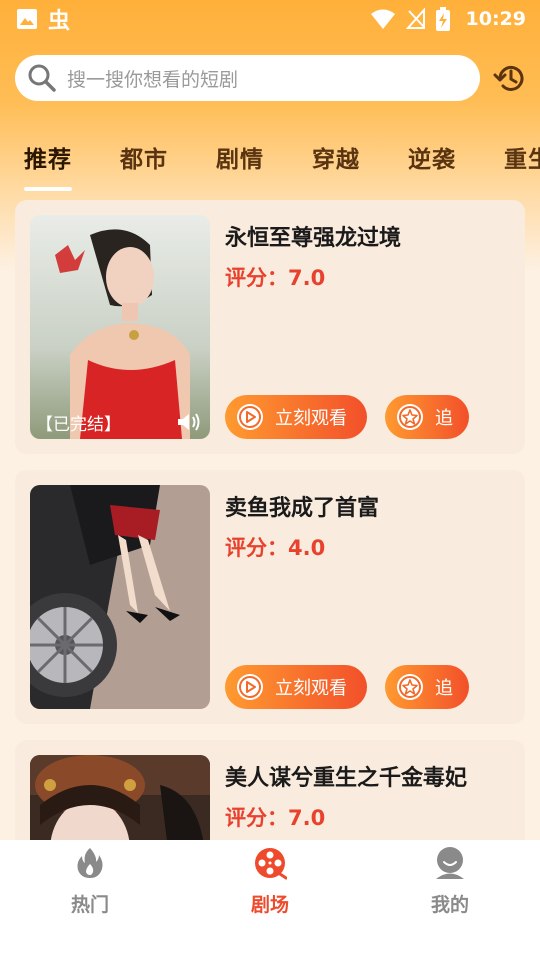 Image resolution: width=540 pixels, height=960 pixels. I want to click on tab-recommend: 推荐, so click(48, 157).